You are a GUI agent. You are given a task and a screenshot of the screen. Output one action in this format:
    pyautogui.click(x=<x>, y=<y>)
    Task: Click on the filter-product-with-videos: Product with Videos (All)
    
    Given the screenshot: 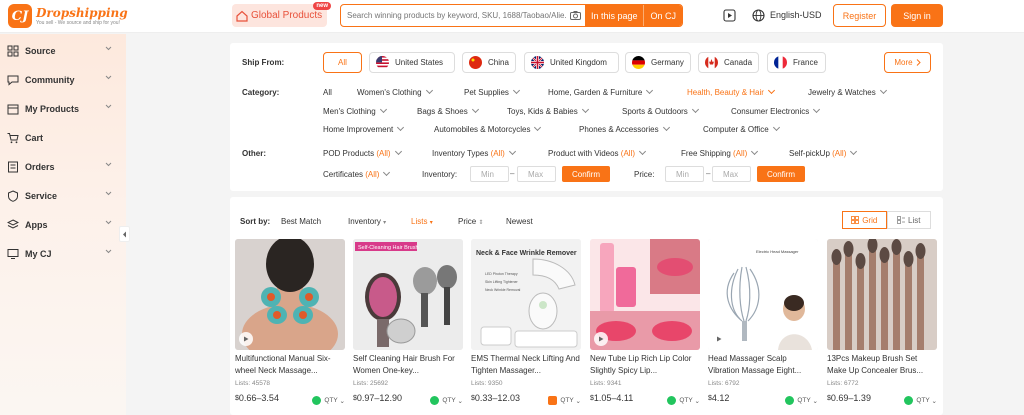 What is the action you would take?
    pyautogui.click(x=597, y=152)
    